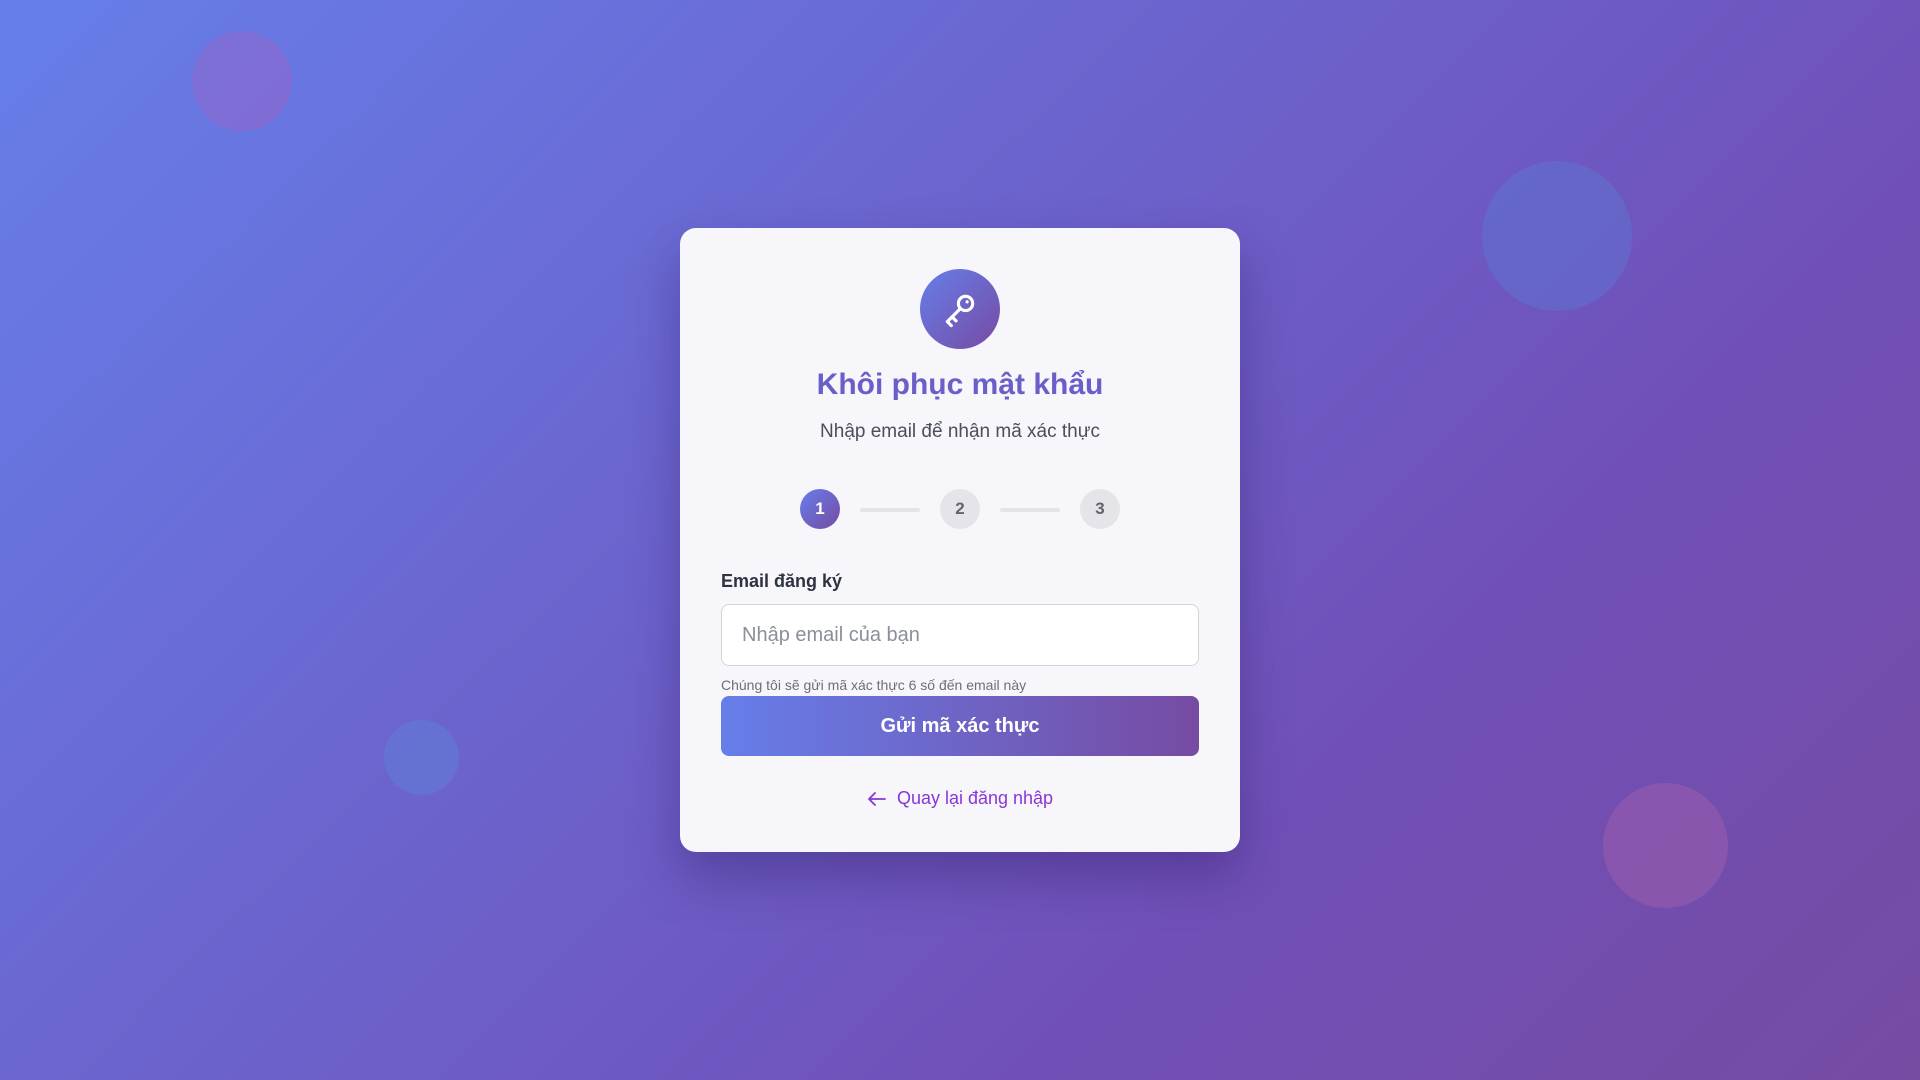 The height and width of the screenshot is (1080, 1920). I want to click on send-code-button: Gửi mã xác thực, so click(960, 726).